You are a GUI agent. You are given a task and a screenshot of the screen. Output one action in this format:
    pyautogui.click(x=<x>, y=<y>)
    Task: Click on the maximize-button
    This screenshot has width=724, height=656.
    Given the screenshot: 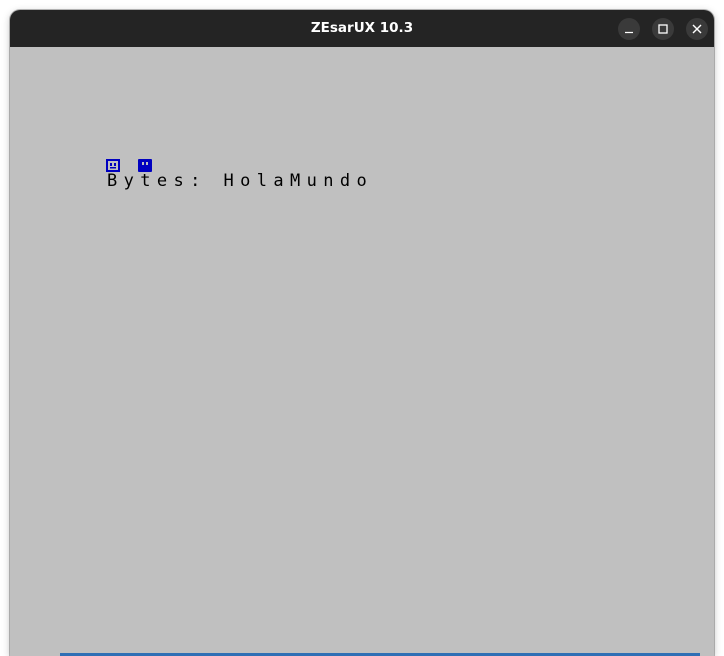 What is the action you would take?
    pyautogui.click(x=663, y=29)
    